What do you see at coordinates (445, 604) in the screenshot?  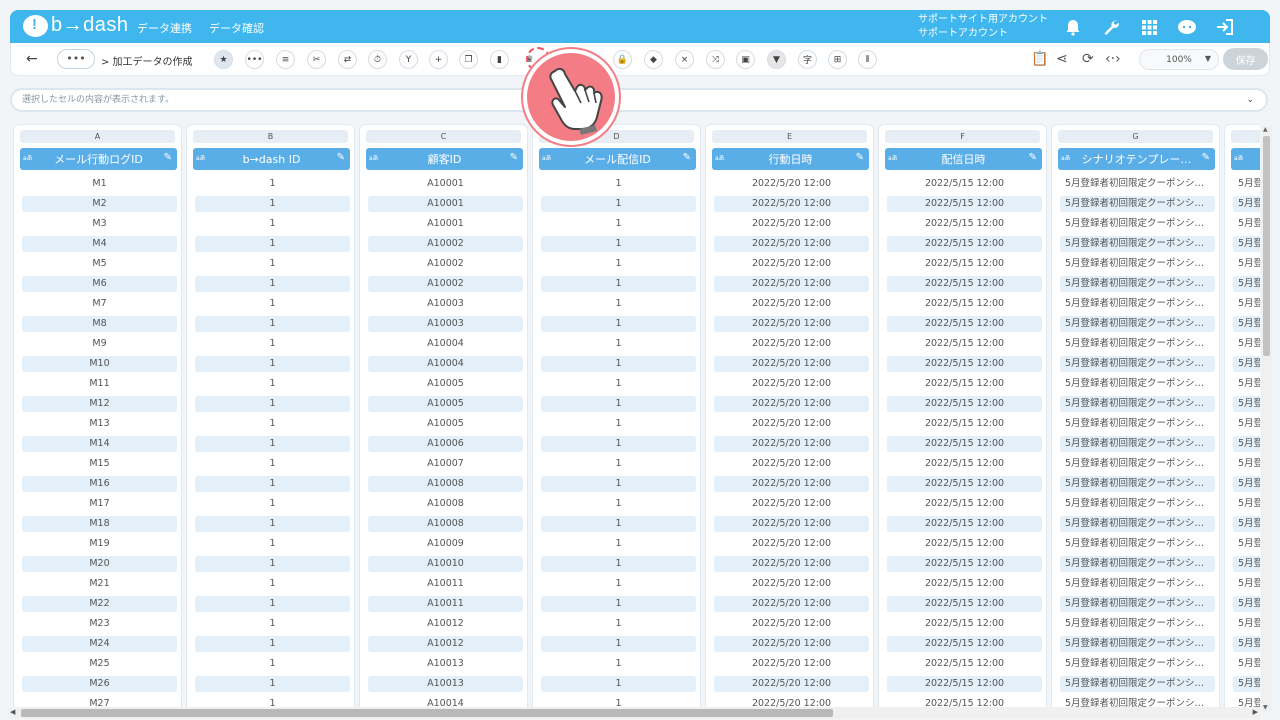 I see `table-cell: A10011` at bounding box center [445, 604].